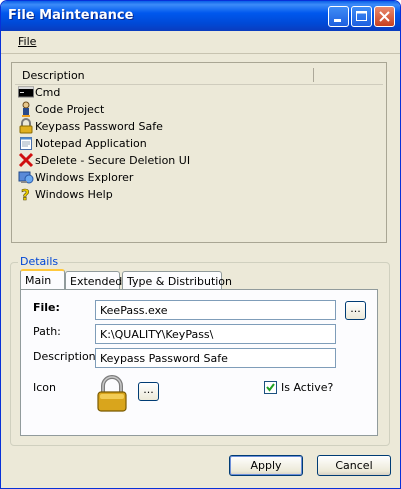 The image size is (401, 489). What do you see at coordinates (53, 75) in the screenshot?
I see `column-description: Description` at bounding box center [53, 75].